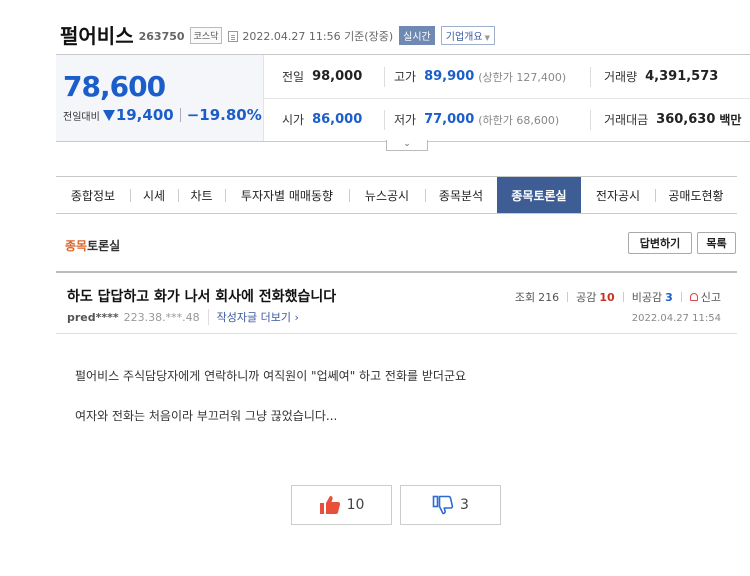  Describe the element at coordinates (730, 120) in the screenshot. I see `trade-amount-unit: 백만` at that location.